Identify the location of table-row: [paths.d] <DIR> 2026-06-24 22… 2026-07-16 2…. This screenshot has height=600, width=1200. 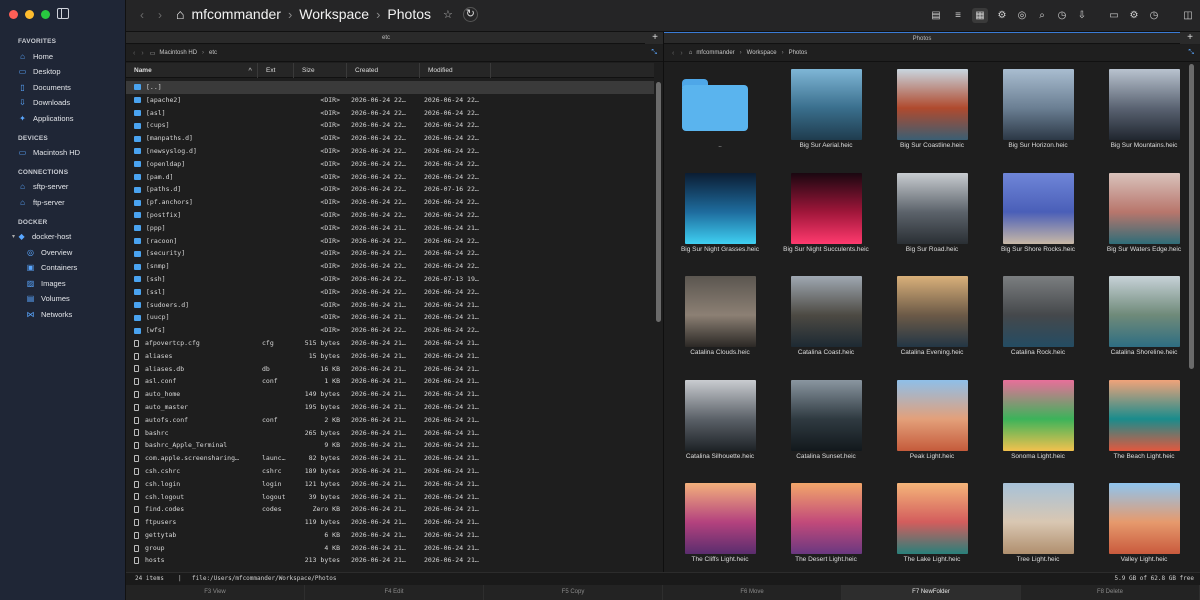
(390, 189).